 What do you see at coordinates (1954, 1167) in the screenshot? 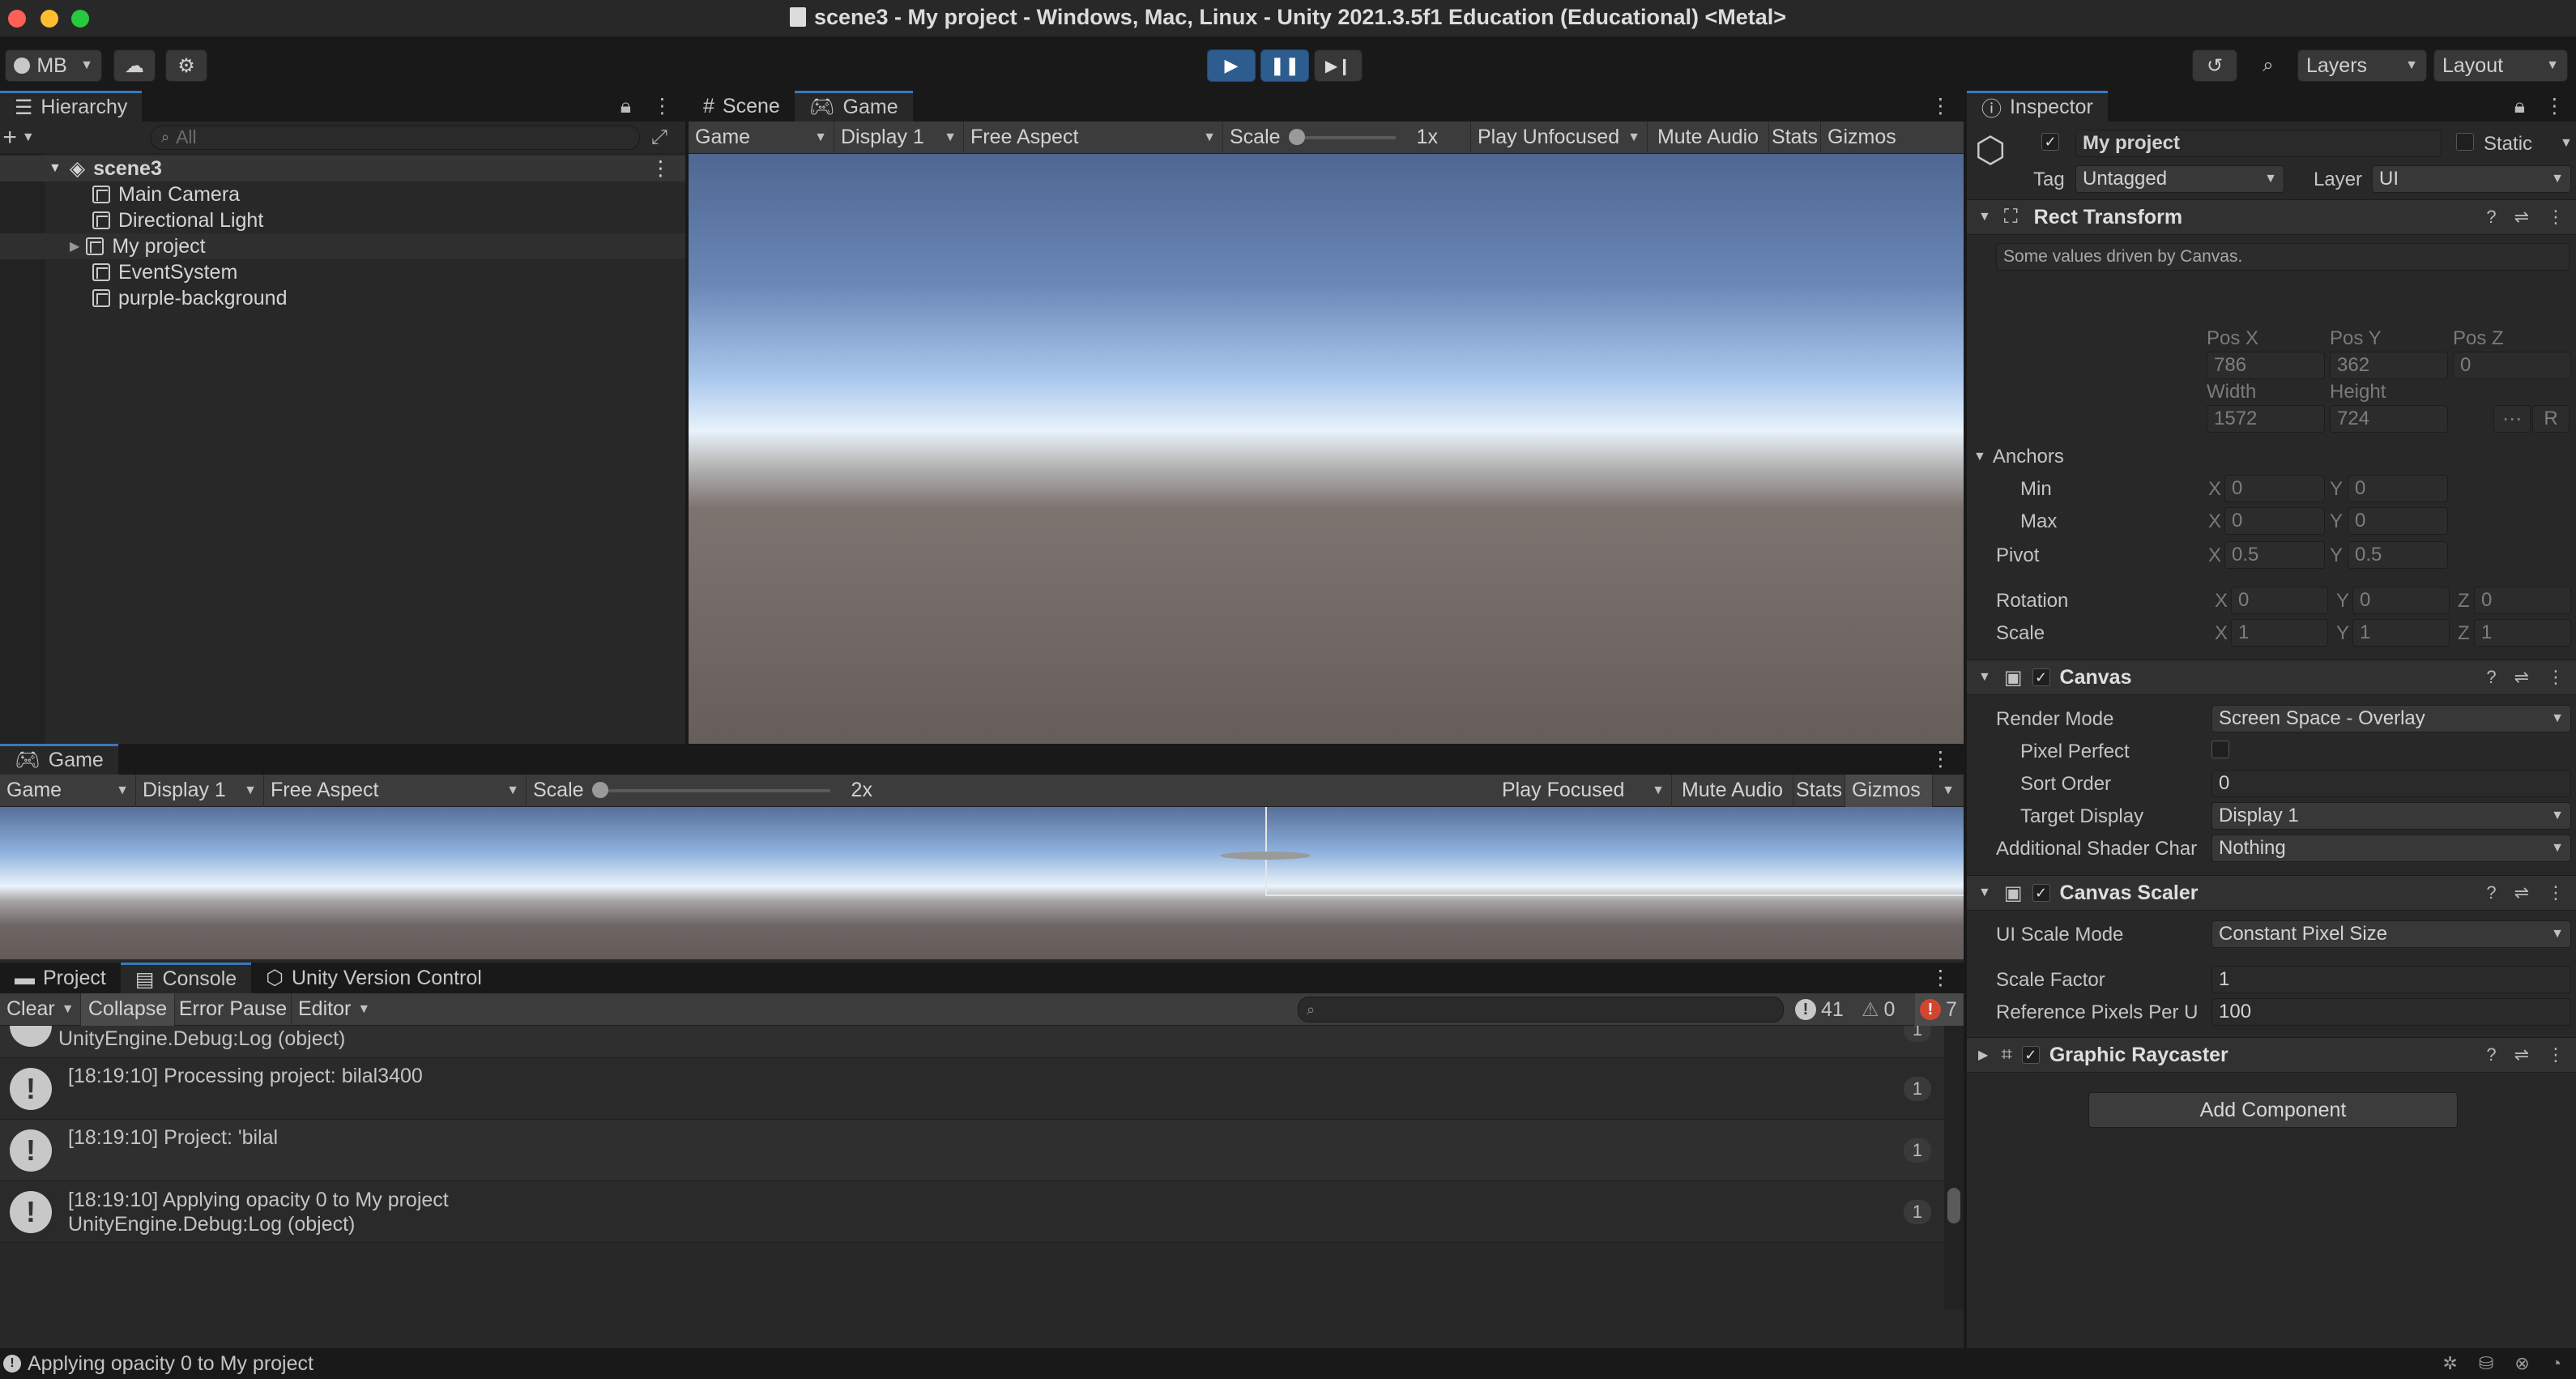
I see `console-scrollbar` at bounding box center [1954, 1167].